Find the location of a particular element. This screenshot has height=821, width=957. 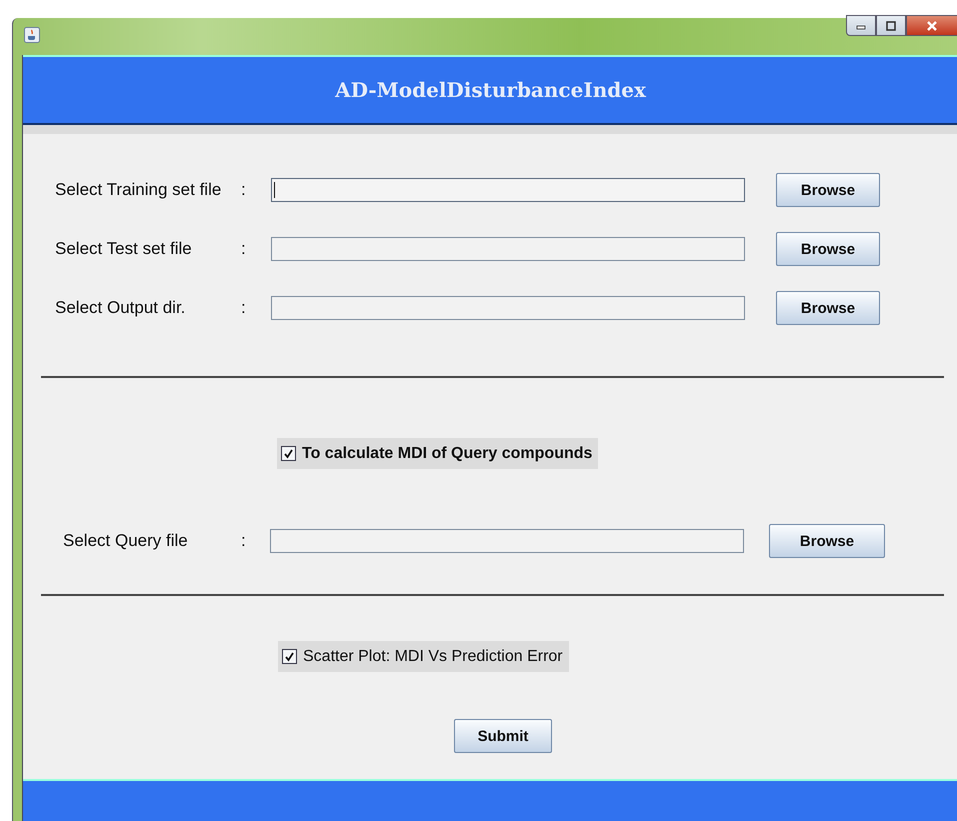

field-label: Select Training set file is located at coordinates (138, 190).